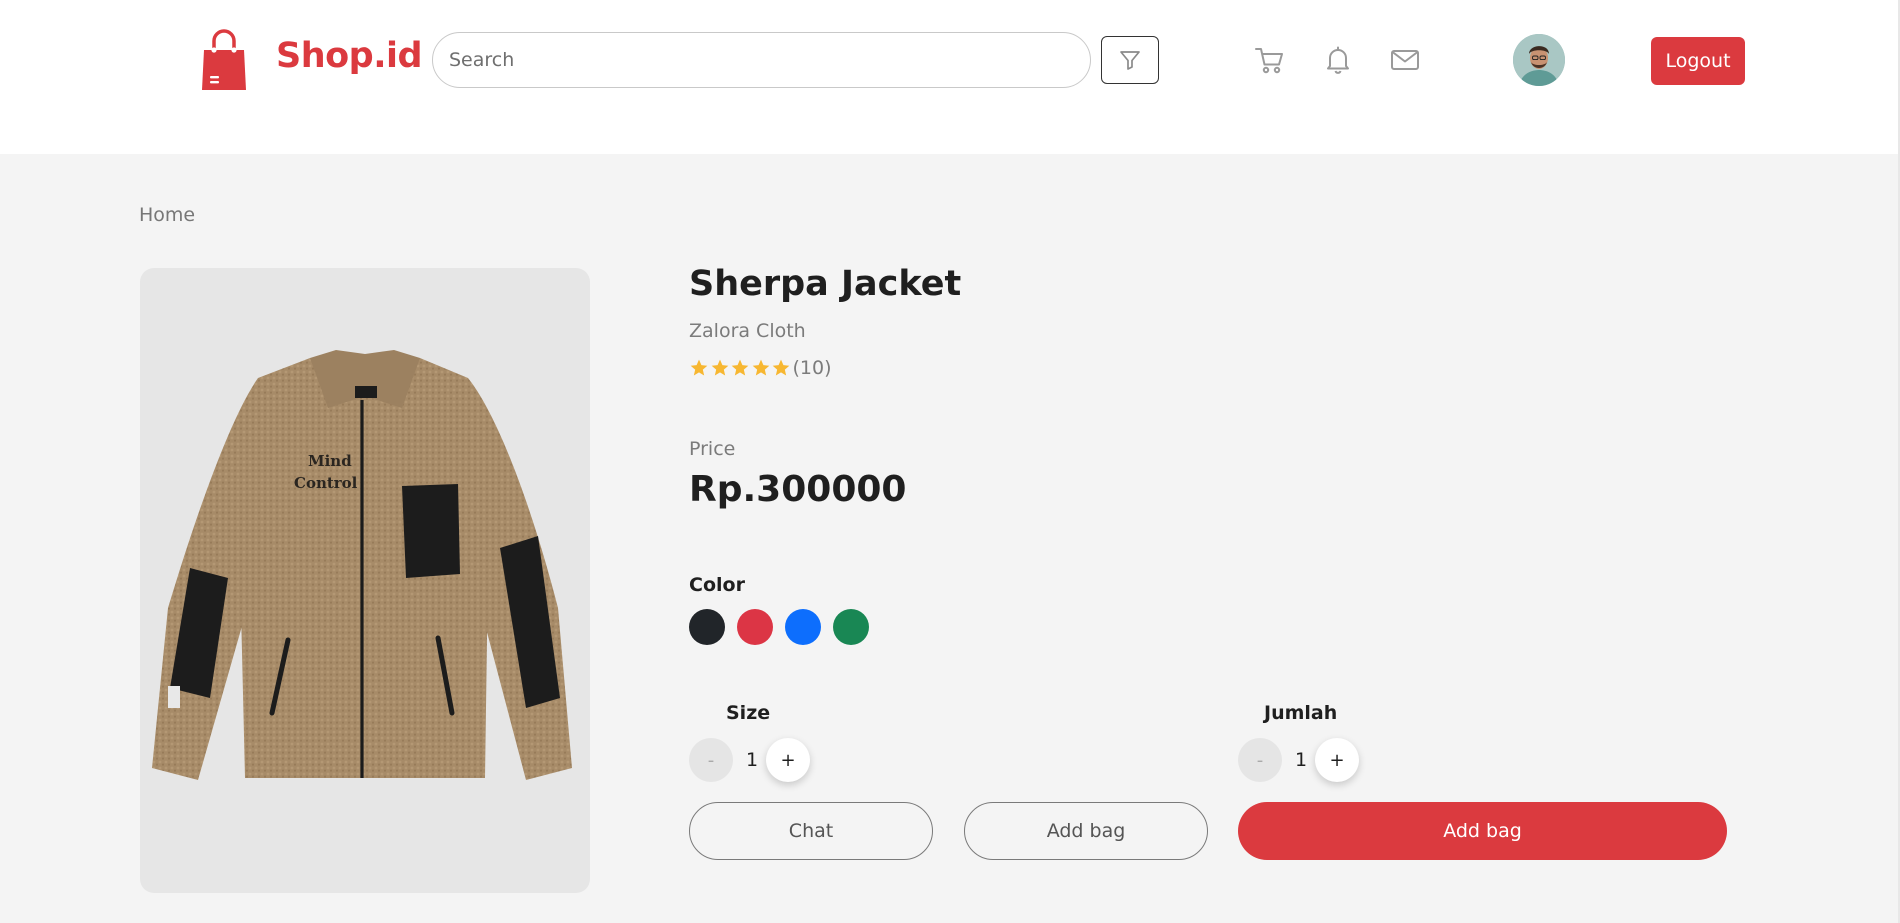  What do you see at coordinates (1482, 831) in the screenshot?
I see `add-bag-button: Add bag` at bounding box center [1482, 831].